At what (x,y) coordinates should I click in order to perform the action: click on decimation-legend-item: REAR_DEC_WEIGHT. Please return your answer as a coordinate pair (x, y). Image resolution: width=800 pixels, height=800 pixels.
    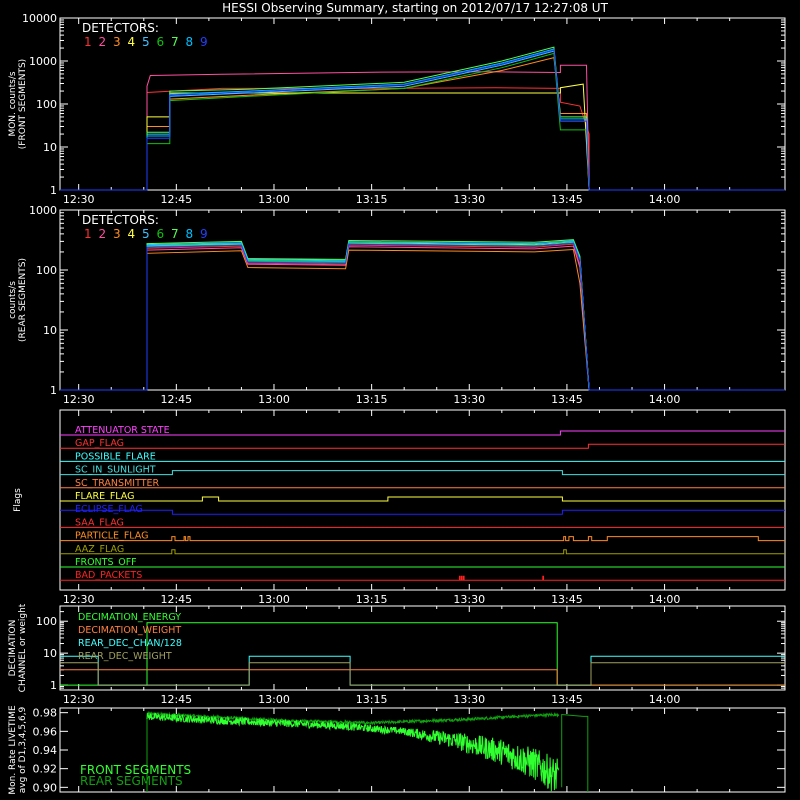
    Looking at the image, I should click on (125, 656).